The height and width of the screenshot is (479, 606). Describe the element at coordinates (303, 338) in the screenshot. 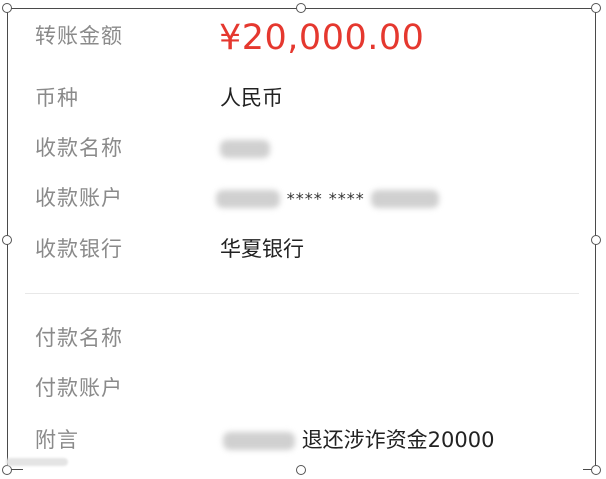

I see `payer-name-row: 付款名称` at that location.